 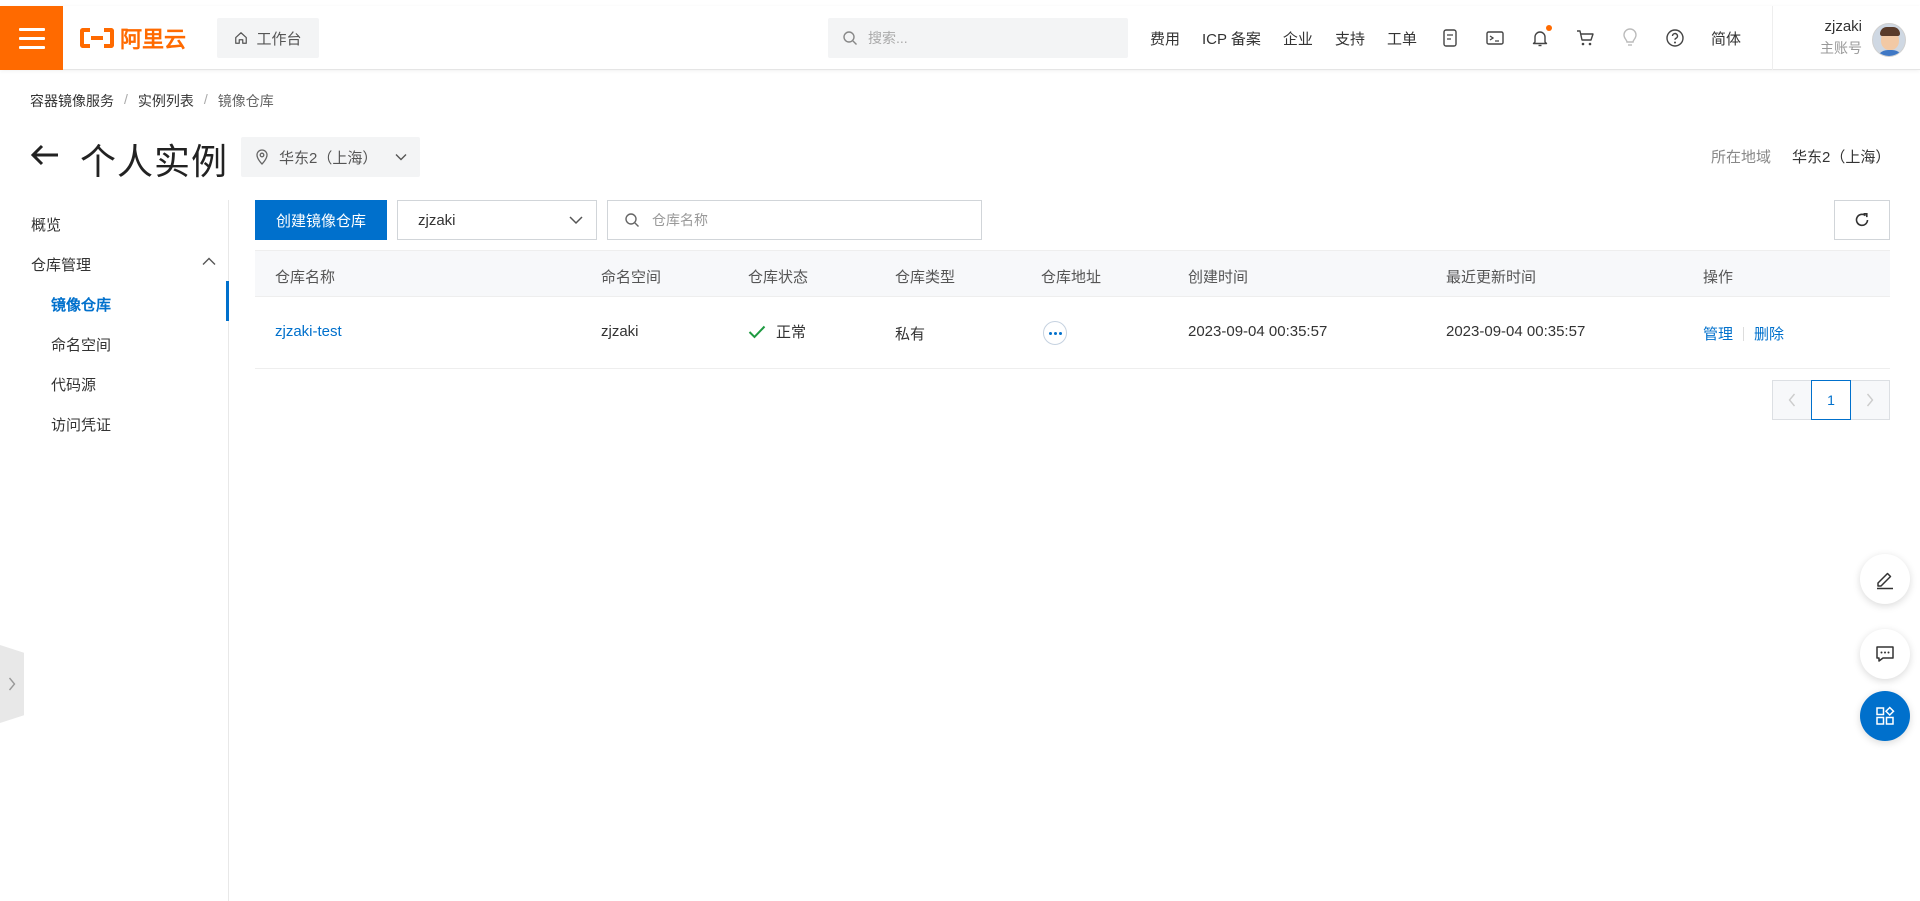 What do you see at coordinates (1231, 38) in the screenshot?
I see `nav-icp: ICP 备案` at bounding box center [1231, 38].